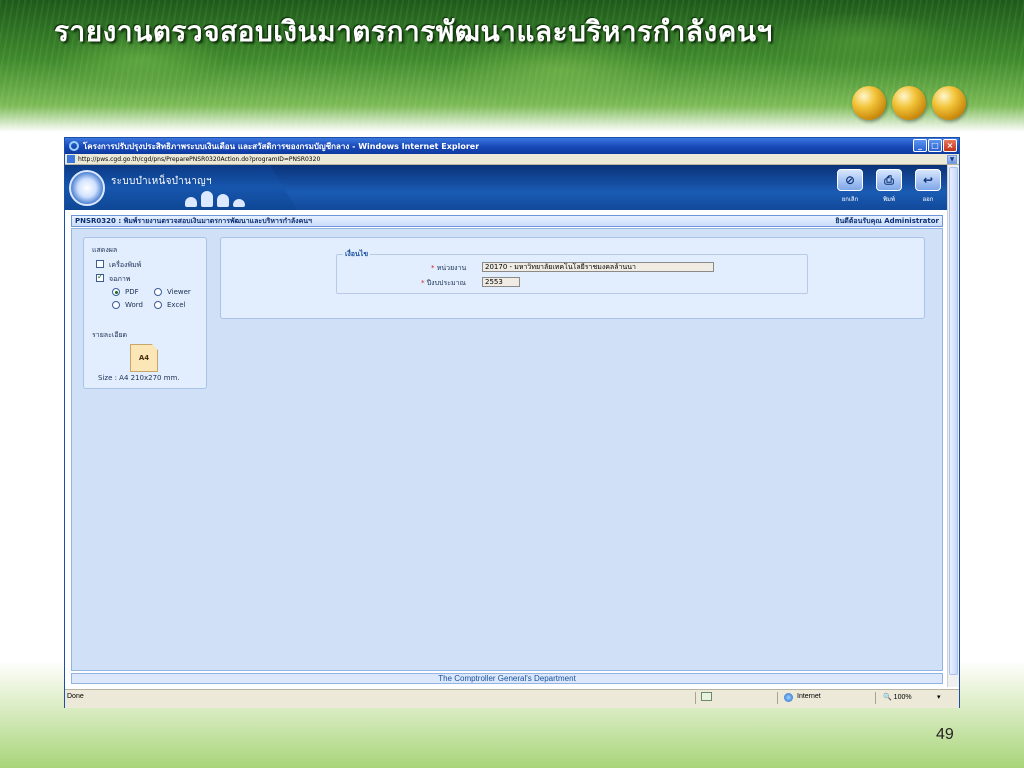 The width and height of the screenshot is (1024, 768). Describe the element at coordinates (945, 734) in the screenshot. I see `slide-page-number: 49` at that location.